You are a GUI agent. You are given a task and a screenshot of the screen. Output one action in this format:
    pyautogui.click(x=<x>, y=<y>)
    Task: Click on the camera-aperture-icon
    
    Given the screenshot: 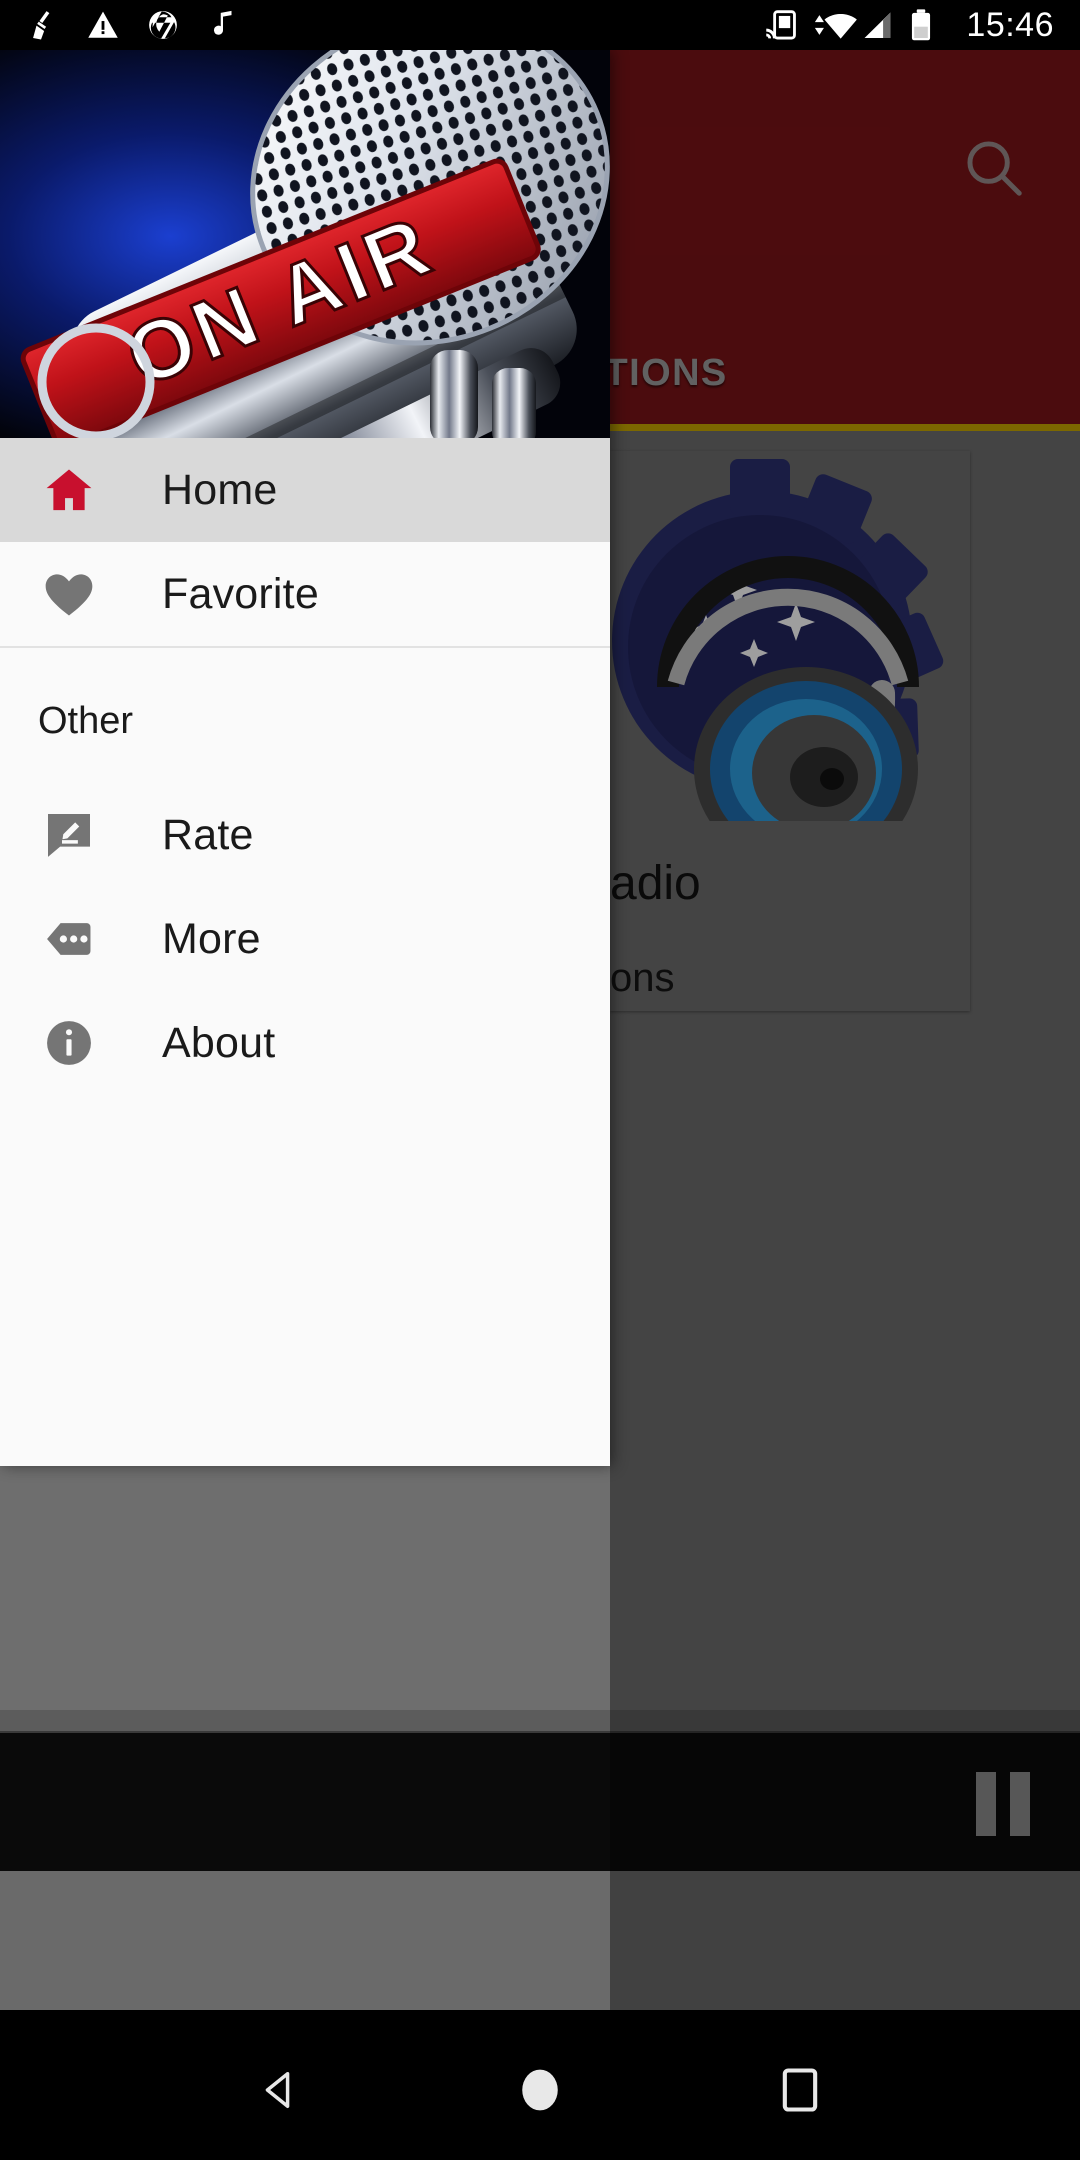 What is the action you would take?
    pyautogui.click(x=163, y=25)
    